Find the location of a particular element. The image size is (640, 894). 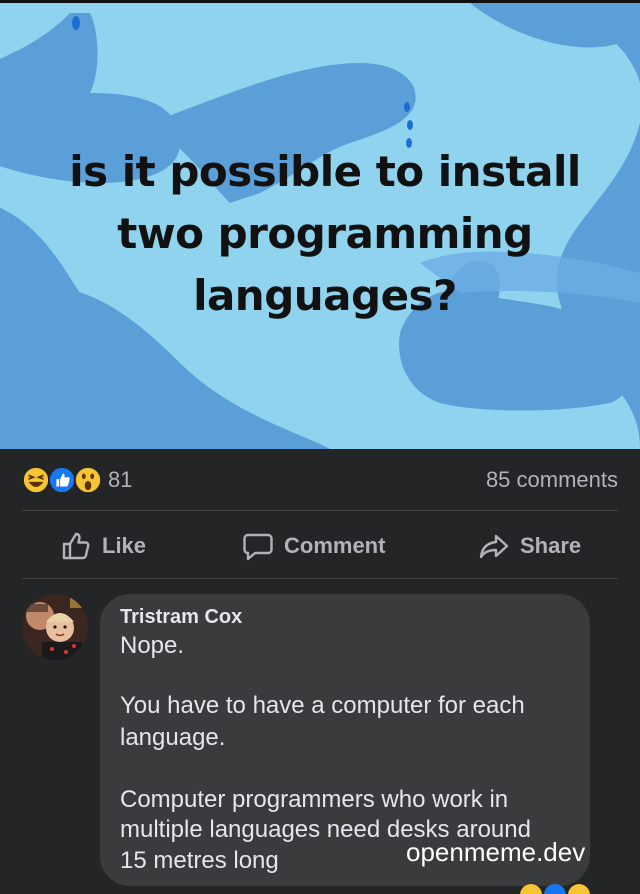

commenter-avatar is located at coordinates (55, 627).